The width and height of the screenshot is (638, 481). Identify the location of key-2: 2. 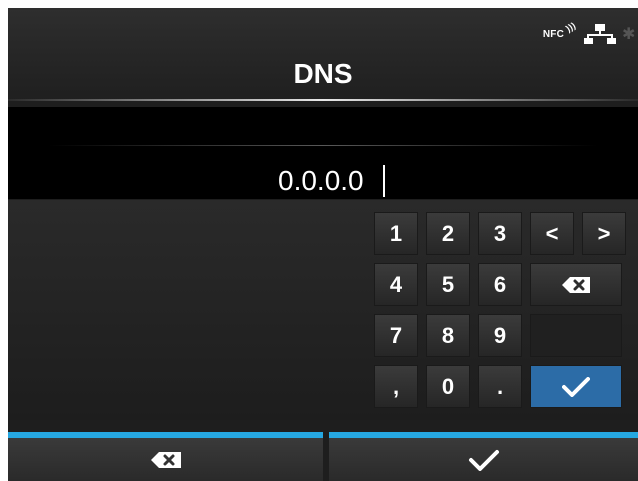
(448, 233).